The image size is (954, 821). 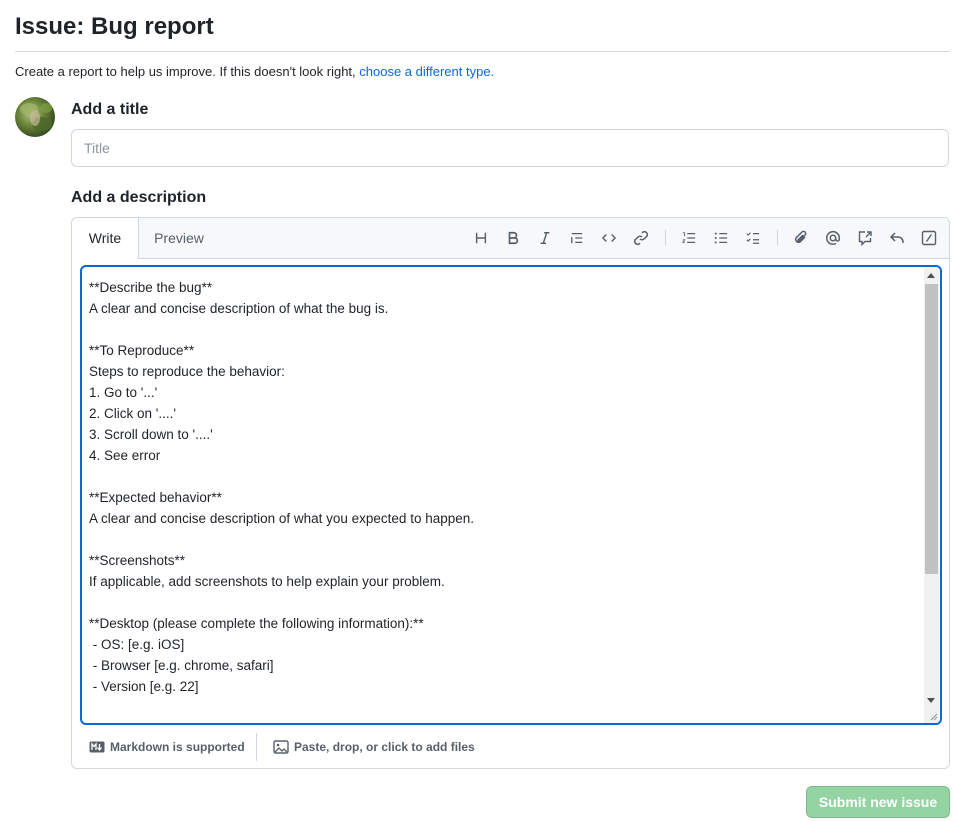 I want to click on scroll-down-arrow-icon, so click(x=931, y=700).